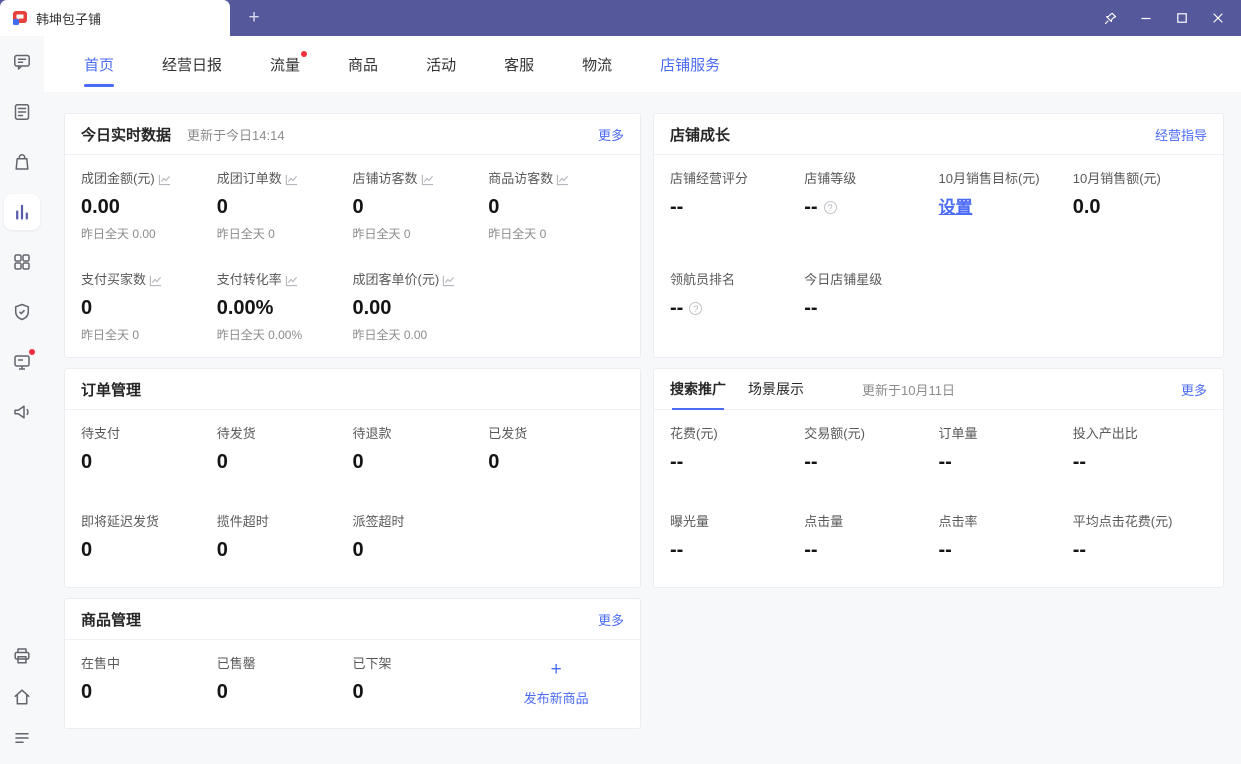 Image resolution: width=1241 pixels, height=764 pixels. I want to click on sidebar-item-marketing, so click(22, 362).